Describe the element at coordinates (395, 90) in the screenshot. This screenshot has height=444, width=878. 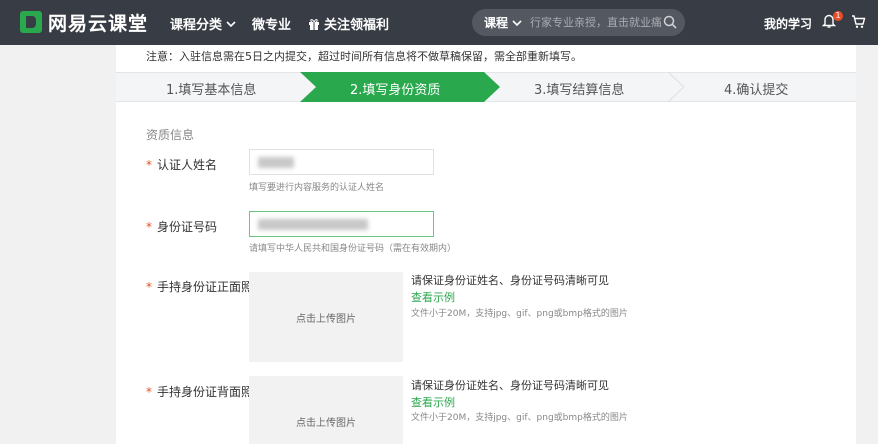
I see `step-2-active: 2.填写身份资质` at that location.